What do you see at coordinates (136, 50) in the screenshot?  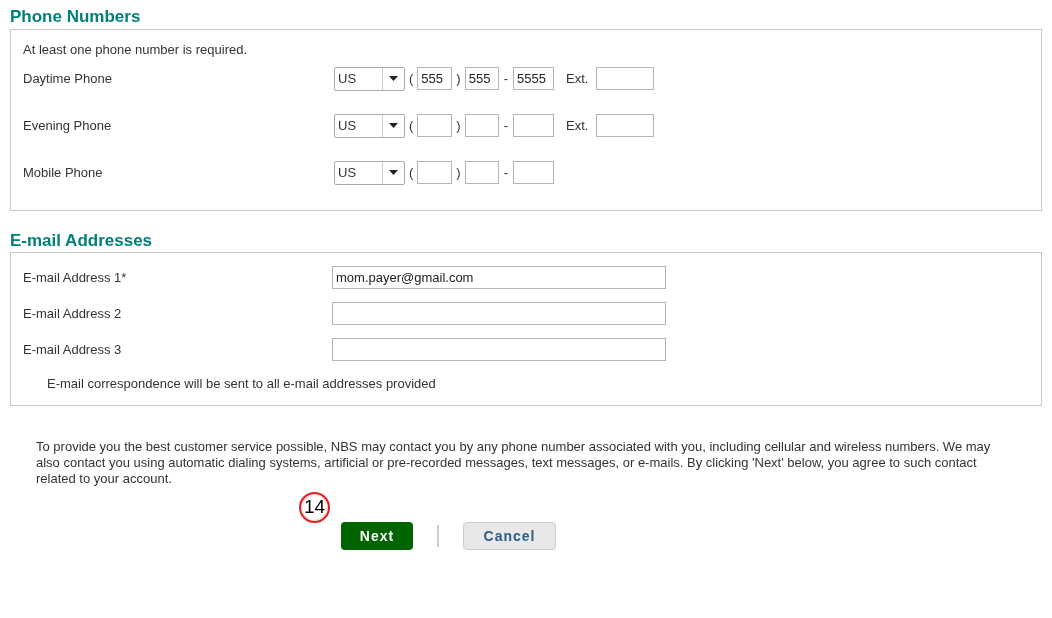 I see `required-note: At least one phone number is required.` at bounding box center [136, 50].